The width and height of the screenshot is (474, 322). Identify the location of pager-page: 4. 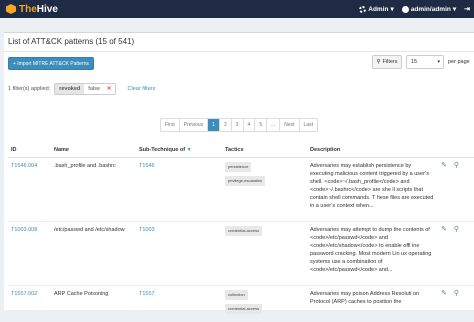
(250, 125).